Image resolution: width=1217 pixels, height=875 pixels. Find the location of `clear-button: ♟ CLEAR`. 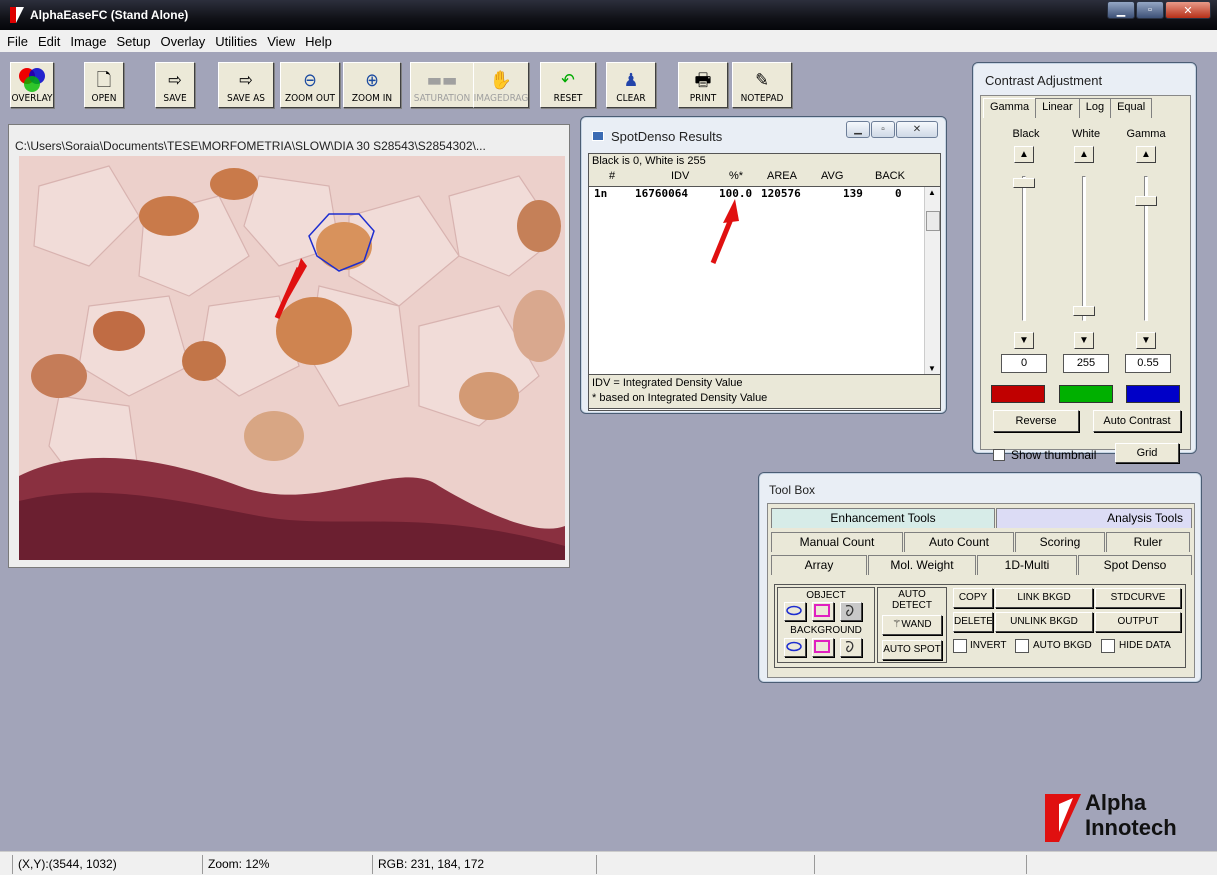

clear-button: ♟ CLEAR is located at coordinates (631, 85).